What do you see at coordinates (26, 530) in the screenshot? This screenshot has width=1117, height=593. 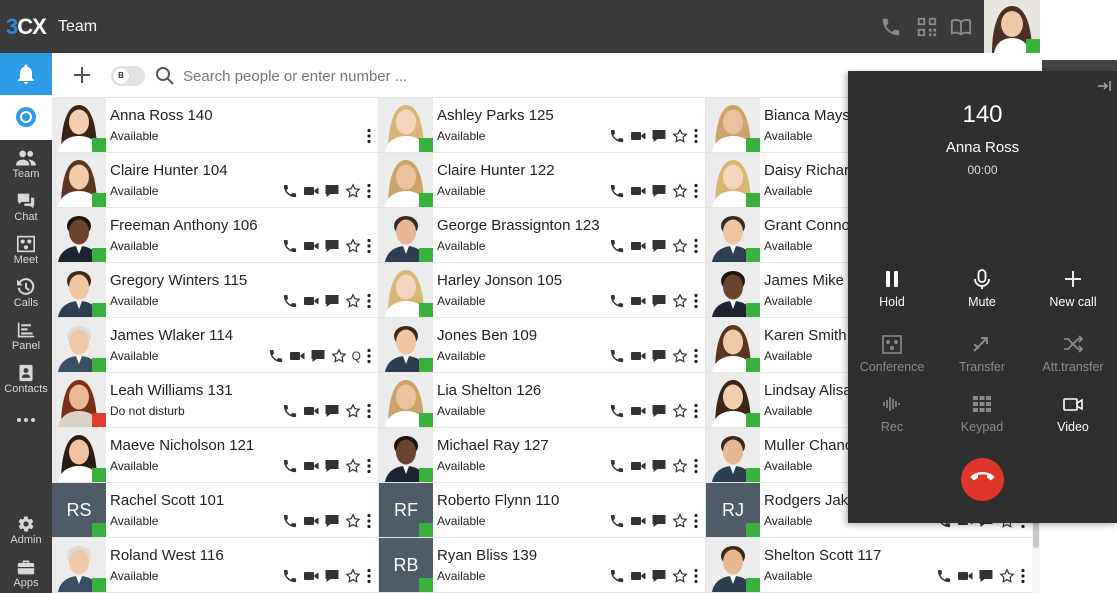 I see `sidebar-item-admin: Admin` at bounding box center [26, 530].